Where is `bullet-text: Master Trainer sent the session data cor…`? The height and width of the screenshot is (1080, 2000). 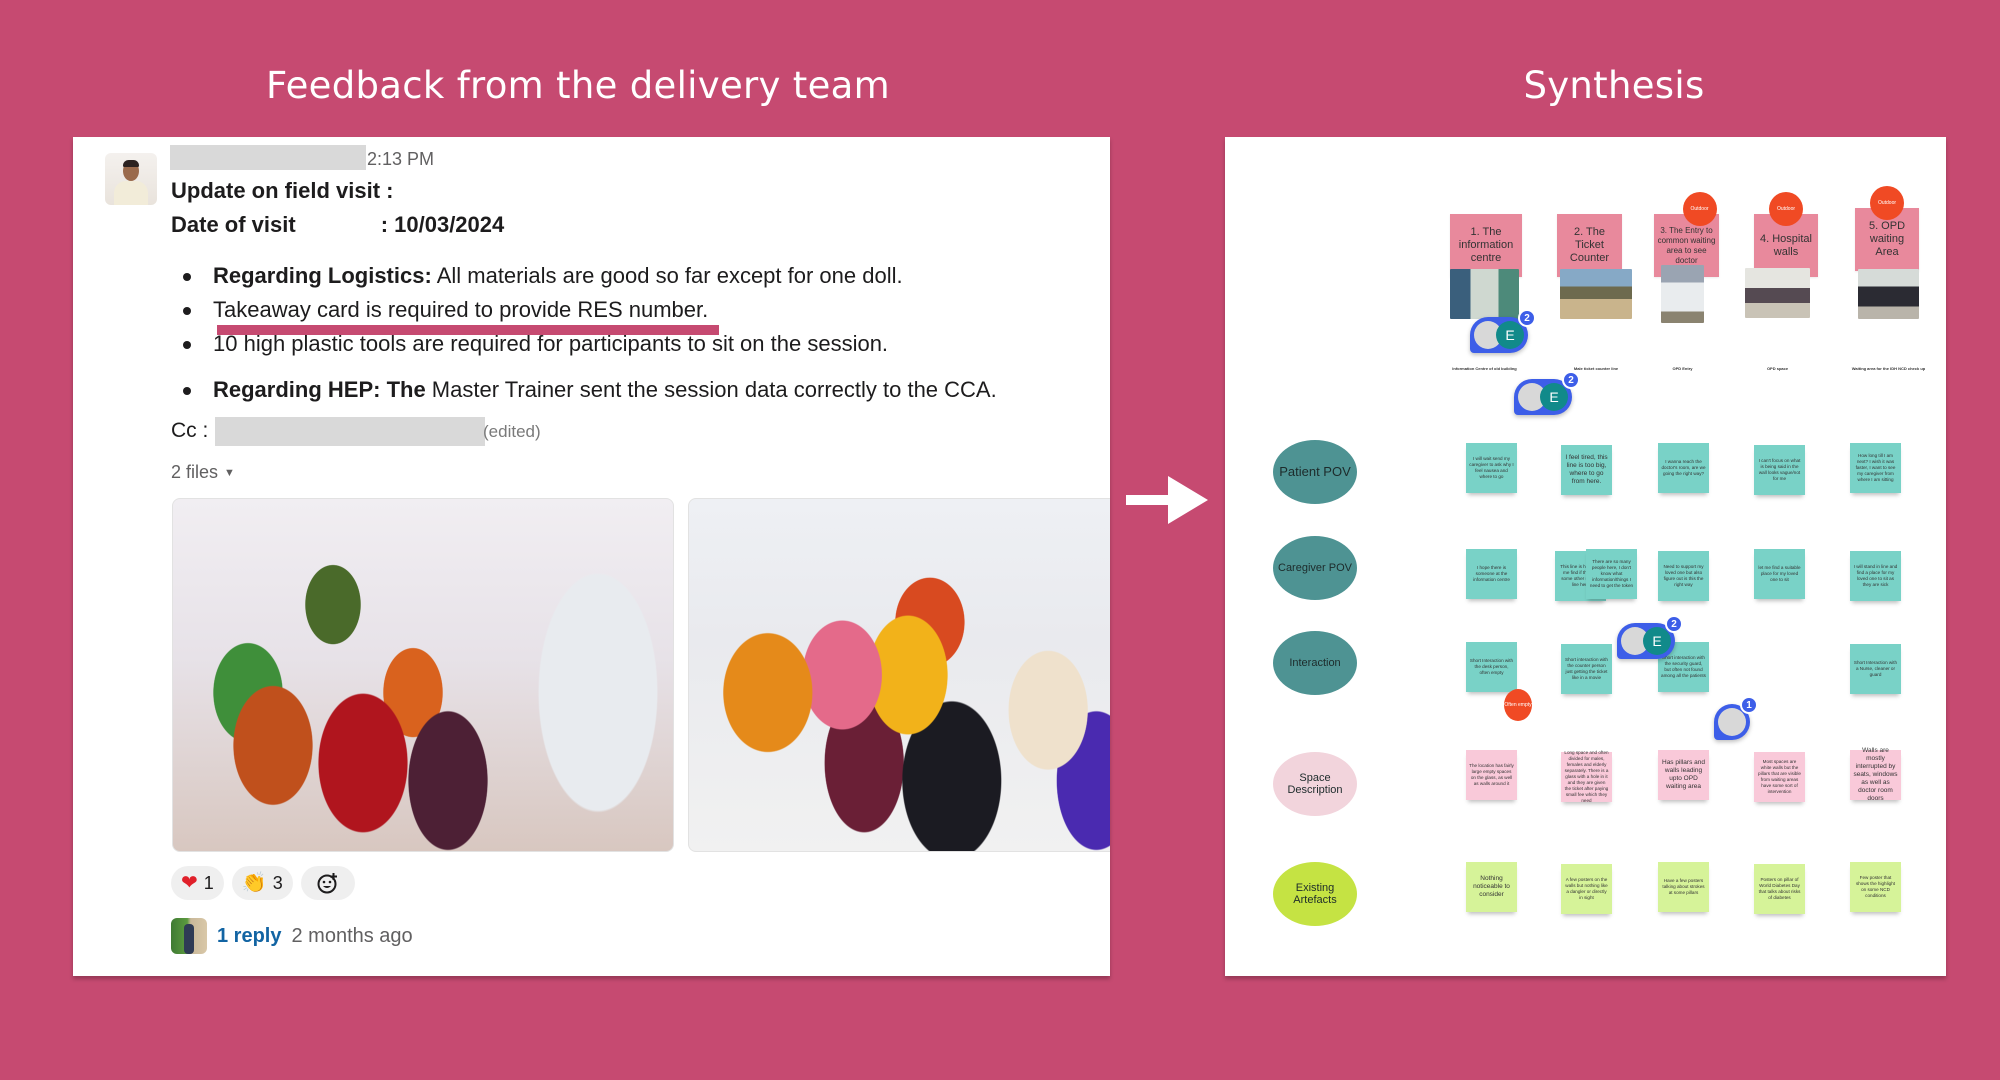
bullet-text: Master Trainer sent the session data cor… is located at coordinates (711, 389).